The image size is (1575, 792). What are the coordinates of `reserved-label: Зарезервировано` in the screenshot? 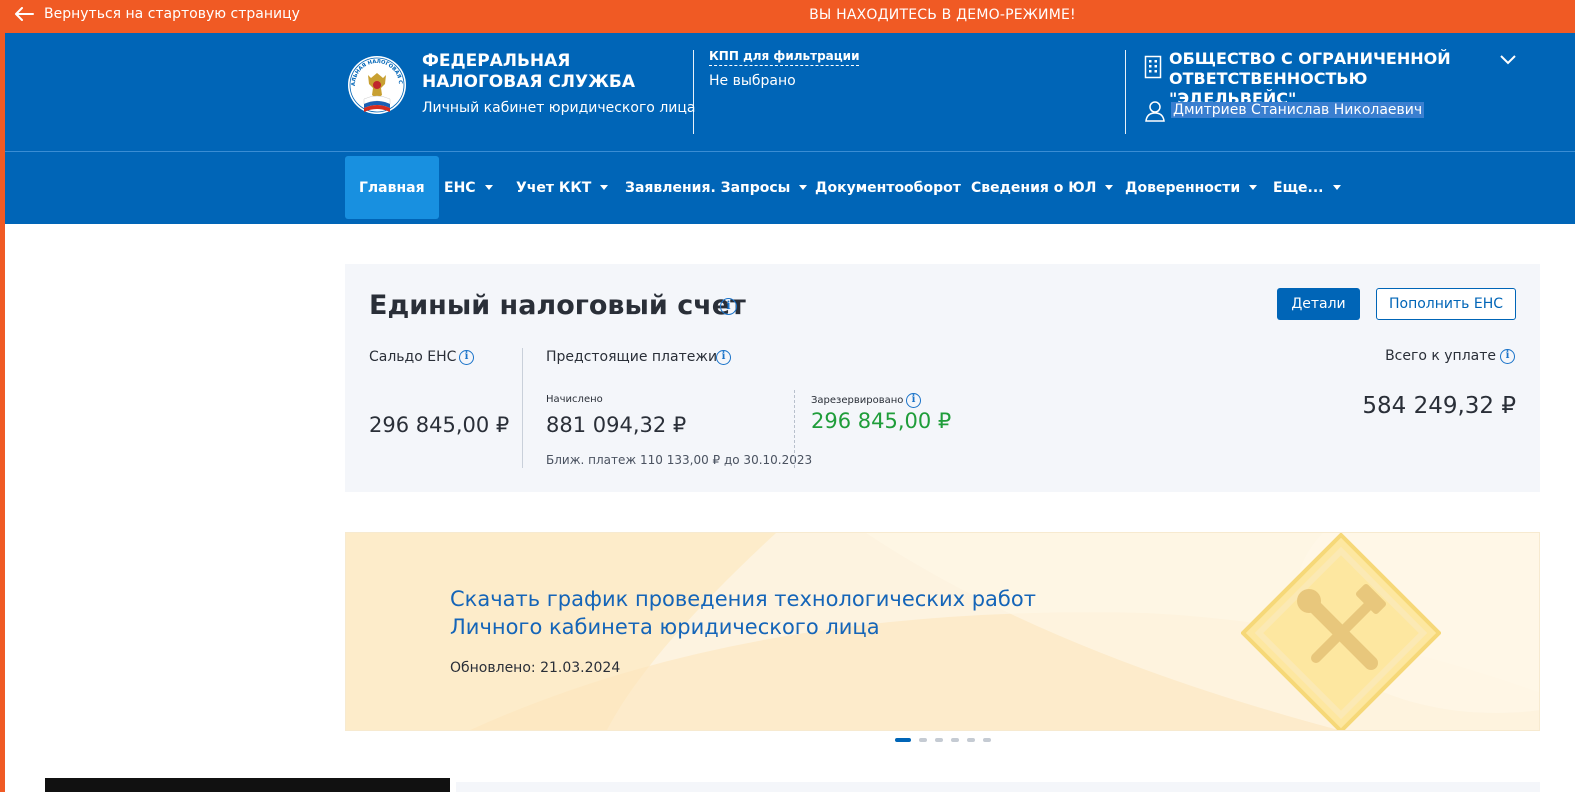 It's located at (857, 400).